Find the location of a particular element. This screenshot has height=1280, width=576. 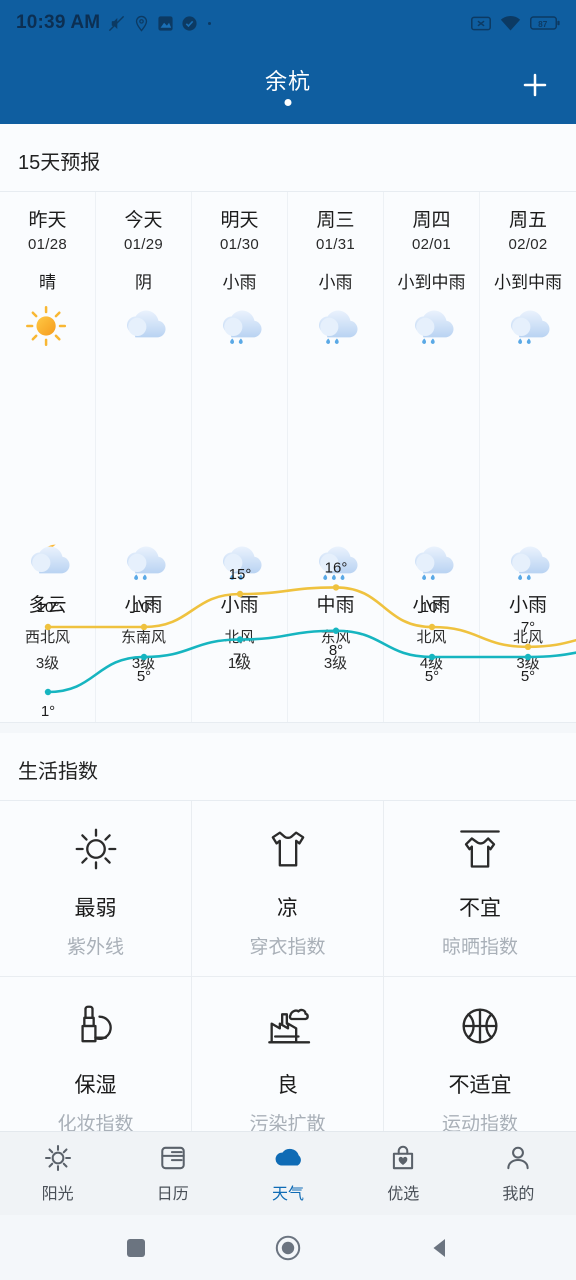

forecast-day-condition: 小到中雨 is located at coordinates (528, 282).